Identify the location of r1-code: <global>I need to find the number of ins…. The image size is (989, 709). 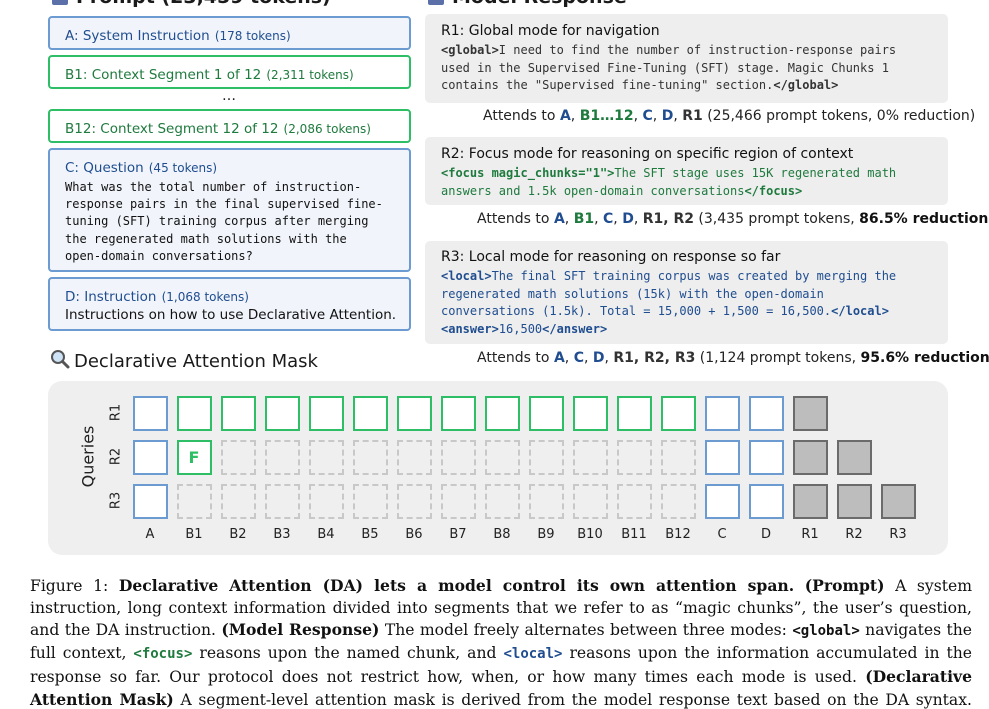
(669, 67).